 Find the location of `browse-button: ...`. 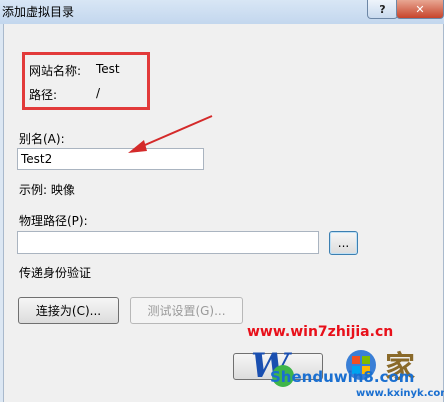

browse-button: ... is located at coordinates (343, 243).